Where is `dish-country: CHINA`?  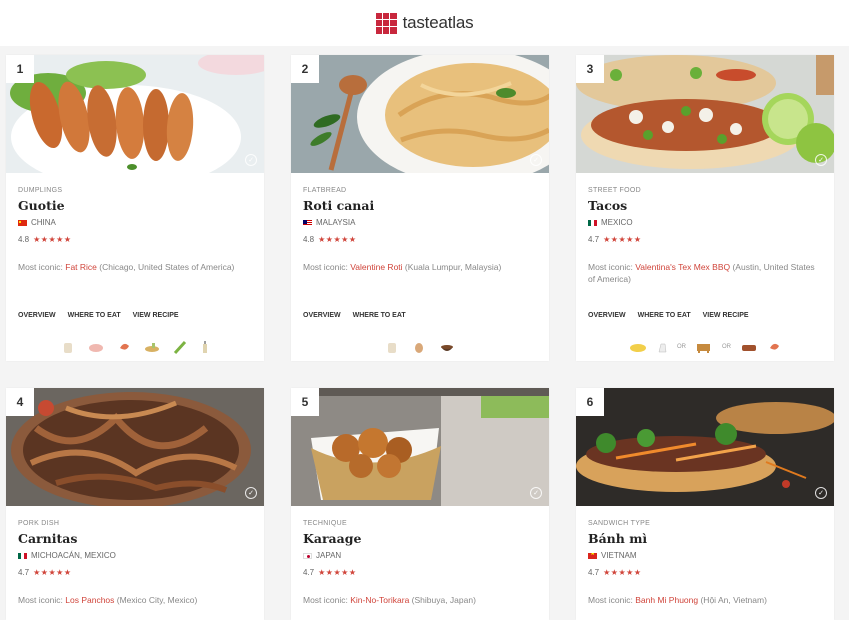
dish-country: CHINA is located at coordinates (135, 222).